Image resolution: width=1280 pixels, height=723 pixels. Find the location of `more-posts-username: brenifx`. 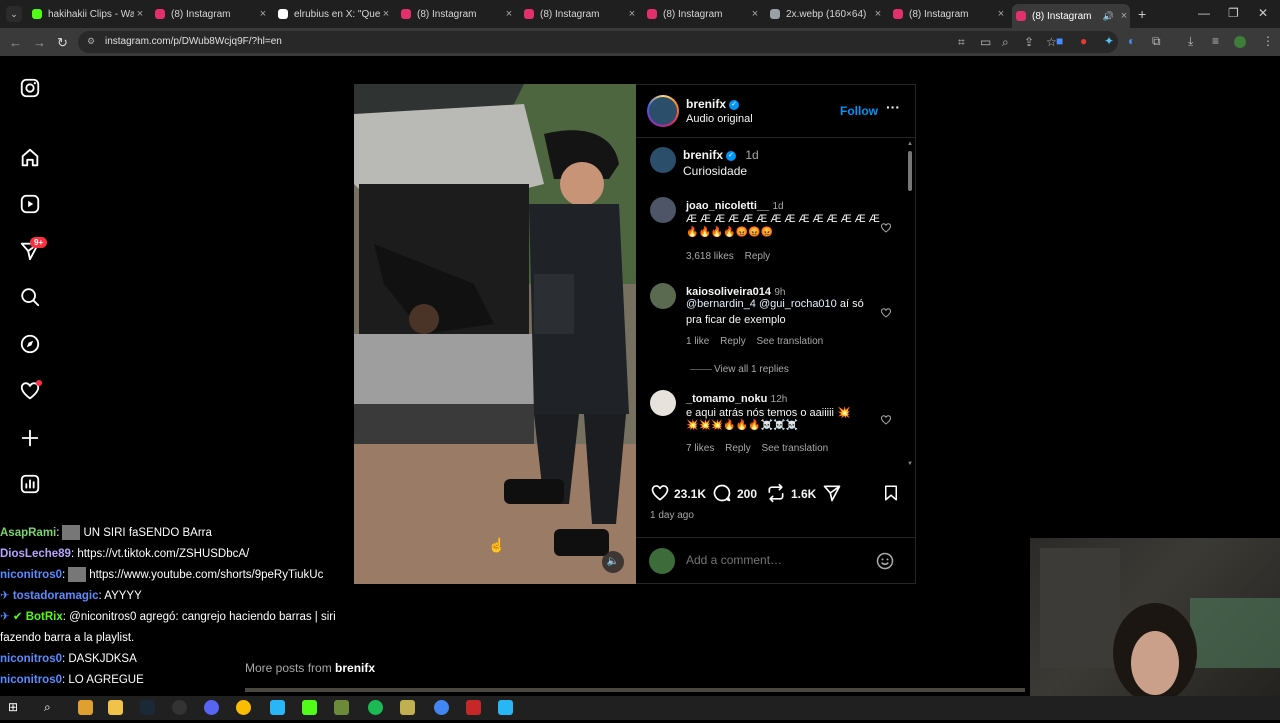

more-posts-username: brenifx is located at coordinates (355, 668).